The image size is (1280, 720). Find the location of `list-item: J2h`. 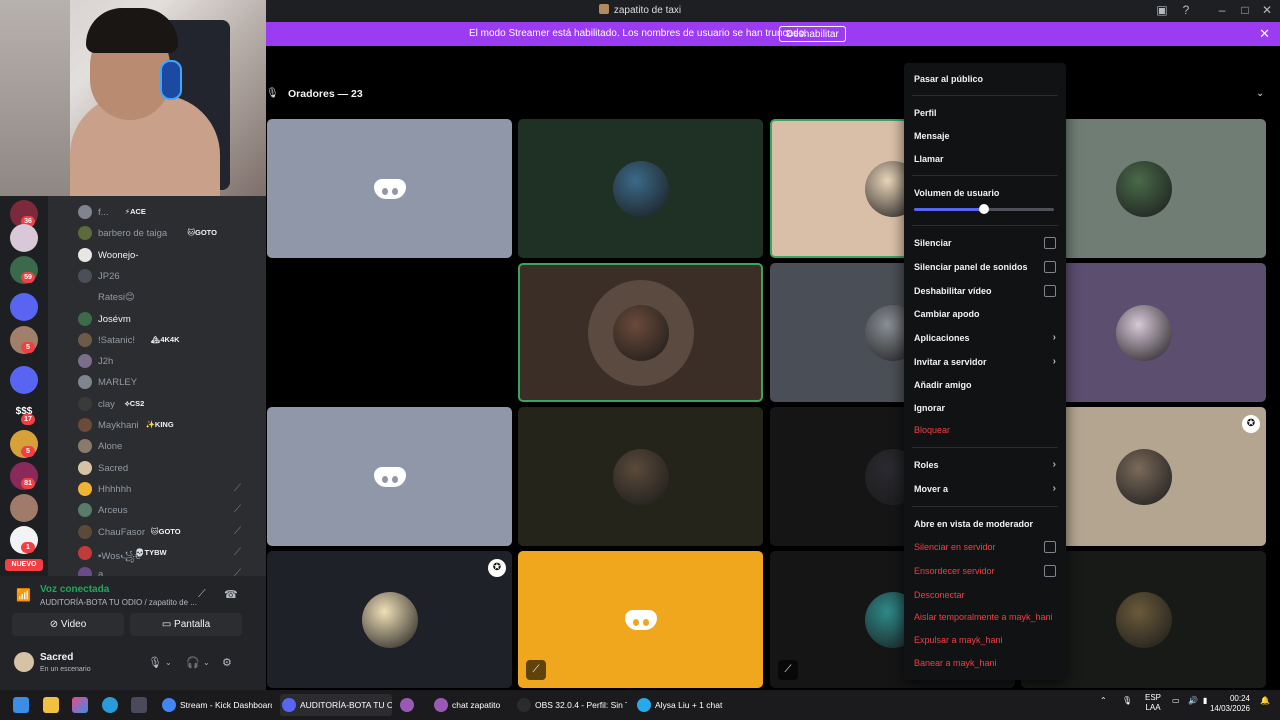

list-item: J2h is located at coordinates (173, 361).